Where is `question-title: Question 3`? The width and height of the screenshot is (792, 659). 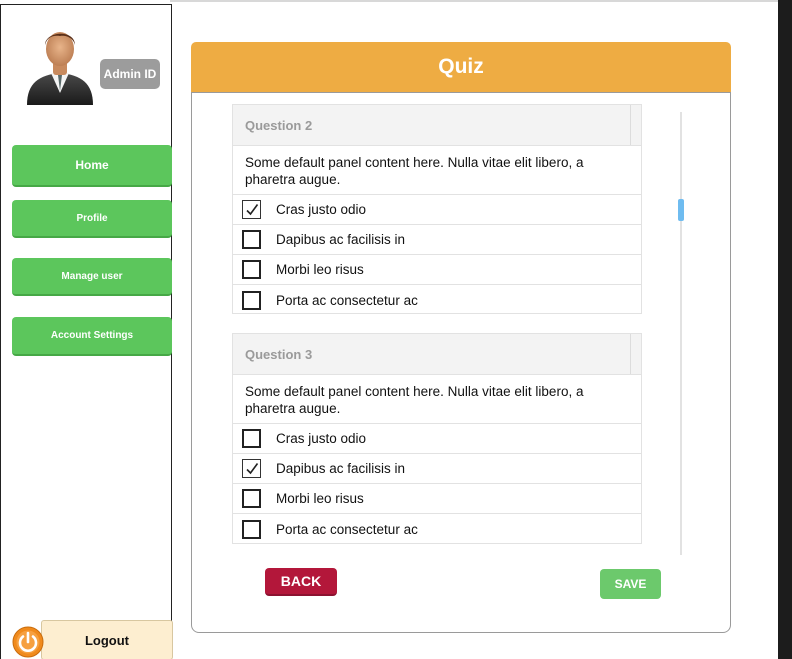
question-title: Question 3 is located at coordinates (279, 354).